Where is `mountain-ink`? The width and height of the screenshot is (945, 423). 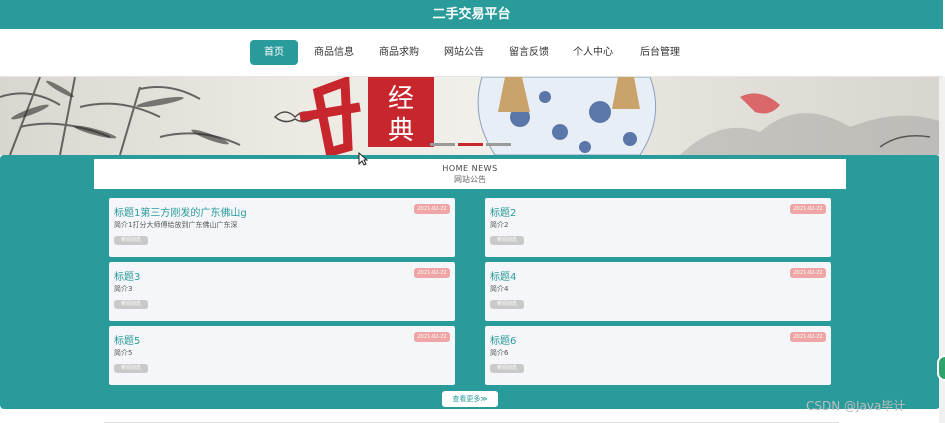 mountain-ink is located at coordinates (811, 134).